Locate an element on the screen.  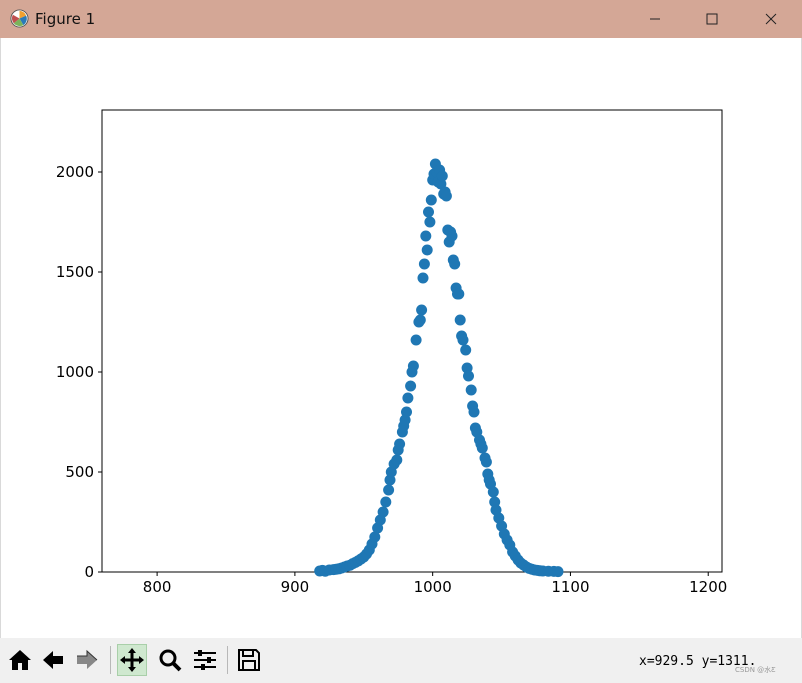
title-bar: Figure 1 is located at coordinates (401, 19).